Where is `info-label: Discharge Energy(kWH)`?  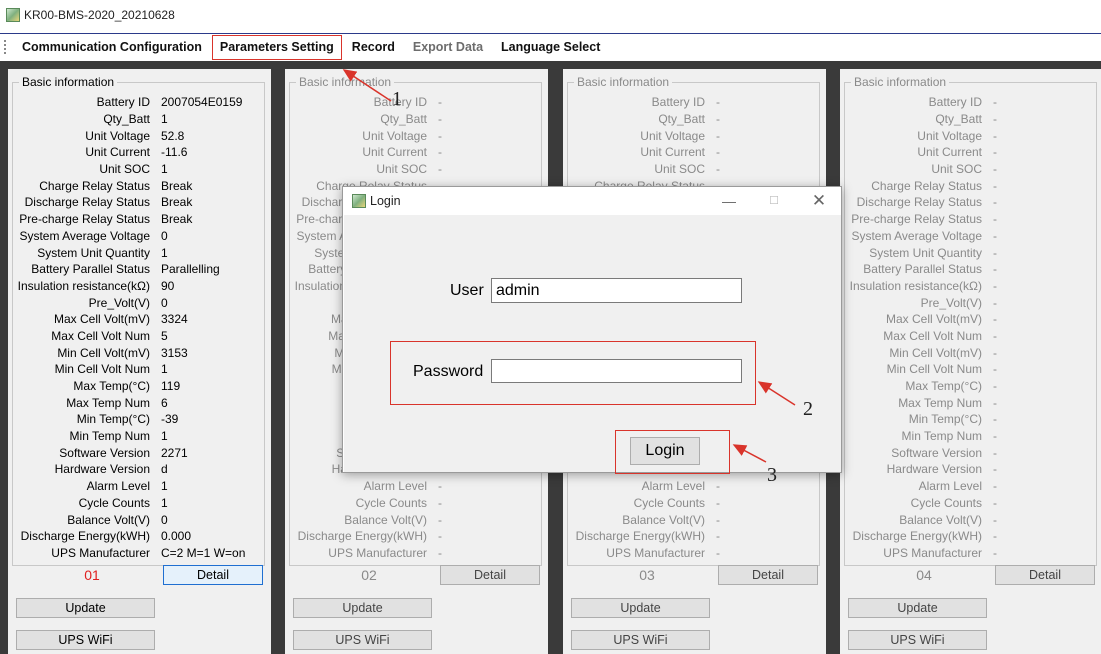 info-label: Discharge Energy(kWH) is located at coordinates (640, 536).